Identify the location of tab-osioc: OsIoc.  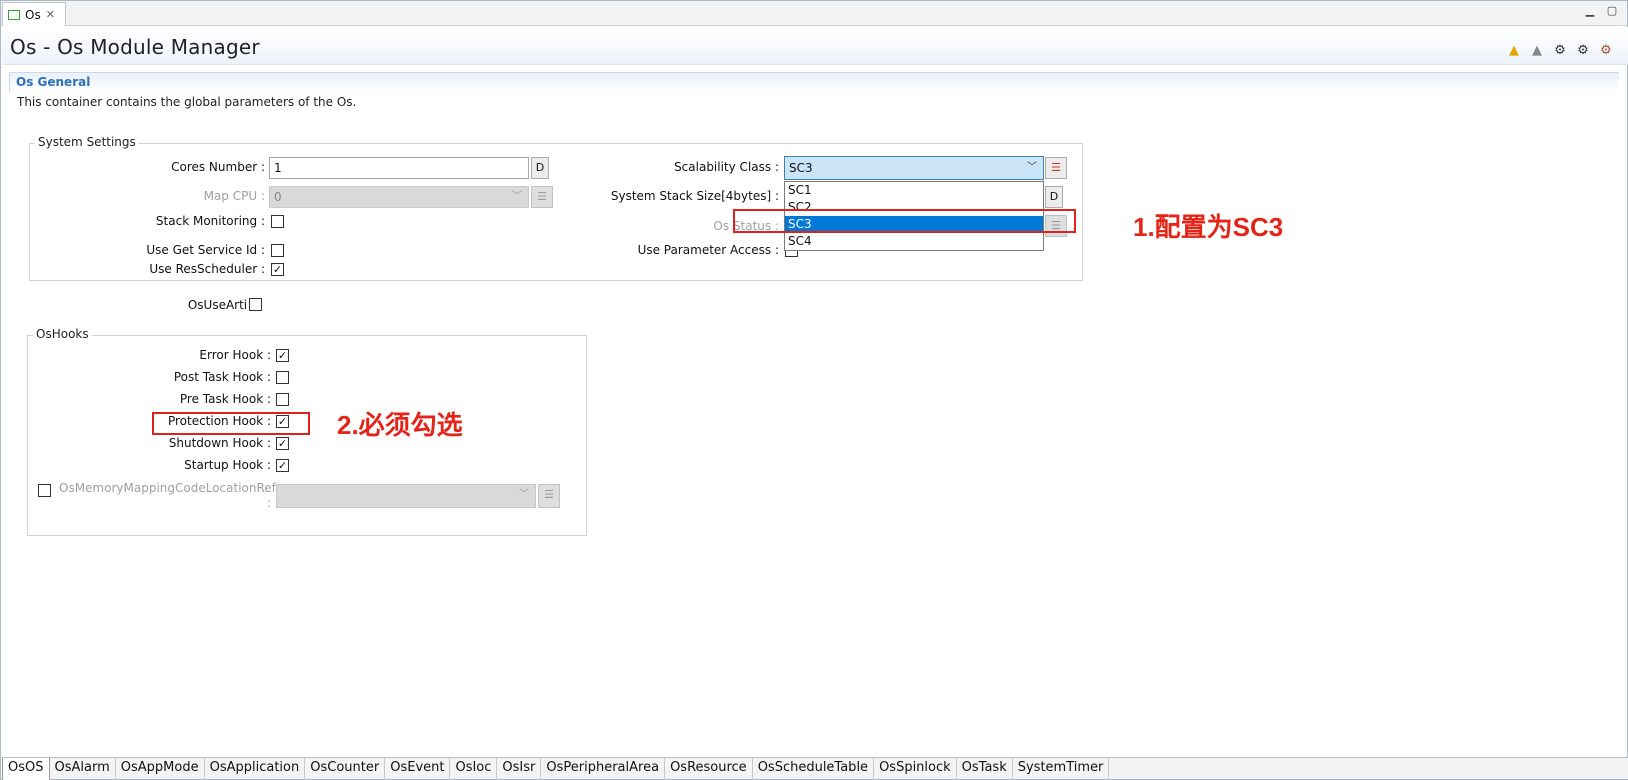
(474, 769).